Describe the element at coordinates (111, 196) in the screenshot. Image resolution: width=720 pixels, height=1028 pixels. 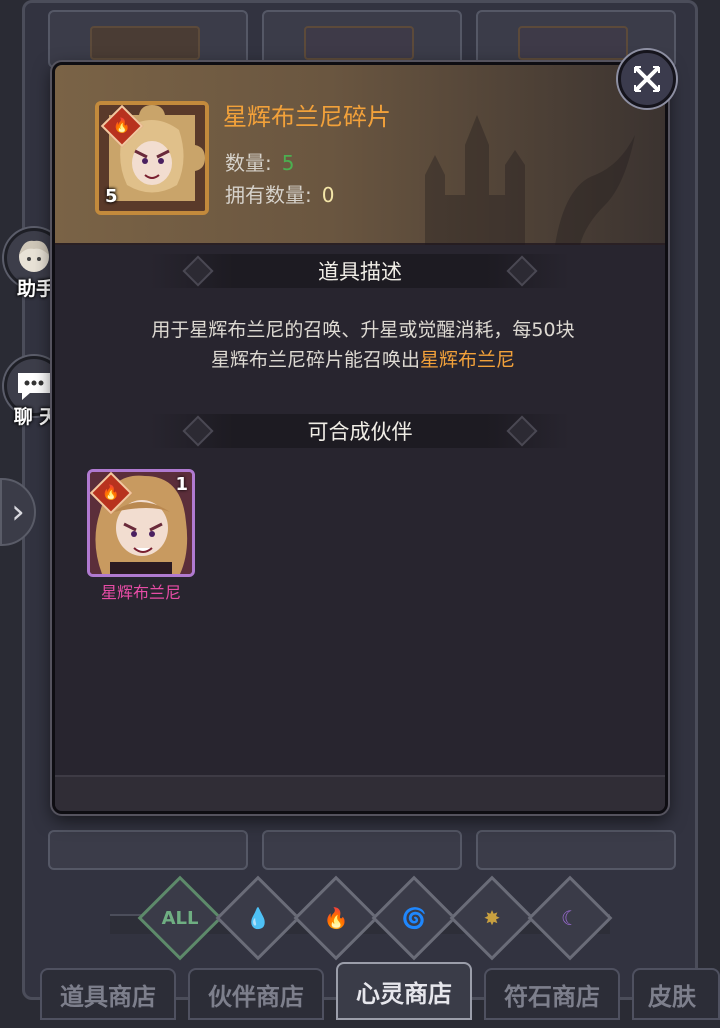
I see `item-count-badge: 5` at that location.